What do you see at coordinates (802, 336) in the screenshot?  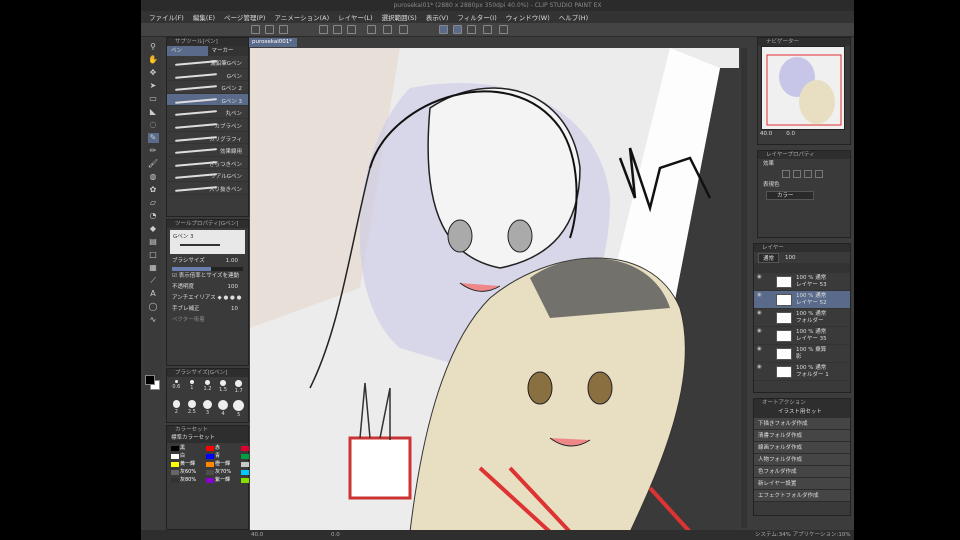 I see `layer-row: ◉ 100 % 通常 レイヤー 35` at bounding box center [802, 336].